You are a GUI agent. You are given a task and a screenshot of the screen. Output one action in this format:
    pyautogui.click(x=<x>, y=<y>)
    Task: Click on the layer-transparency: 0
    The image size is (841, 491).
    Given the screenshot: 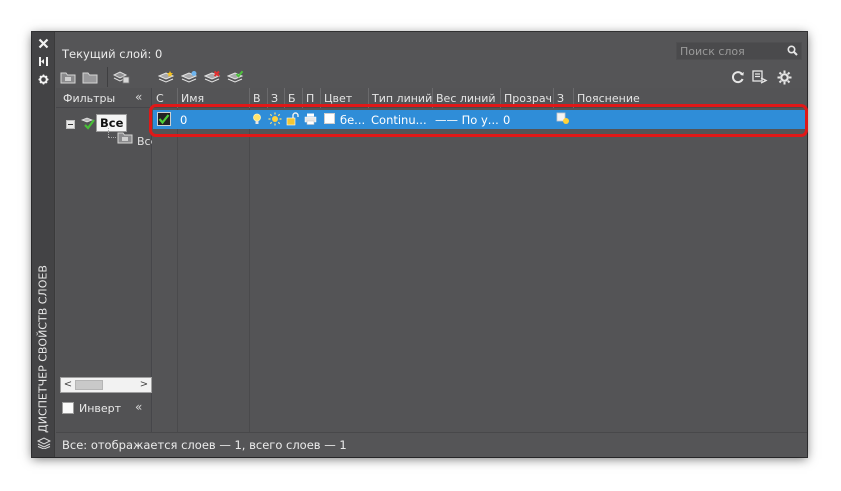 What is the action you would take?
    pyautogui.click(x=527, y=119)
    